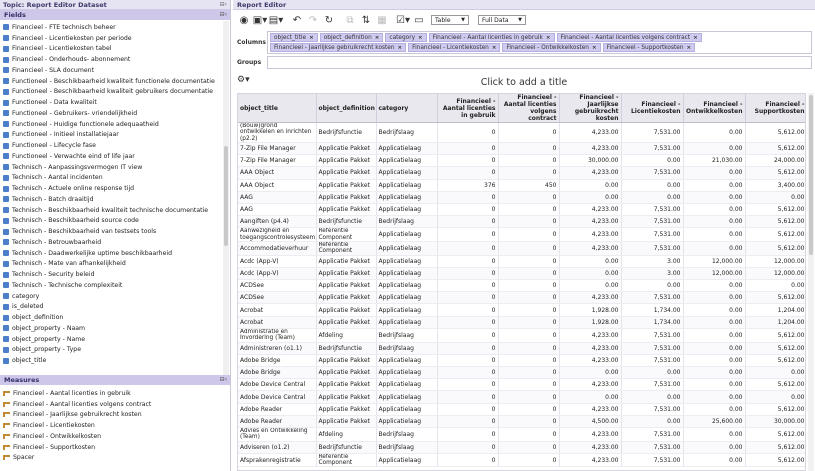 The width and height of the screenshot is (815, 471). What do you see at coordinates (110, 425) in the screenshot?
I see `measure-item: Financieel - Licentiekosten` at bounding box center [110, 425].